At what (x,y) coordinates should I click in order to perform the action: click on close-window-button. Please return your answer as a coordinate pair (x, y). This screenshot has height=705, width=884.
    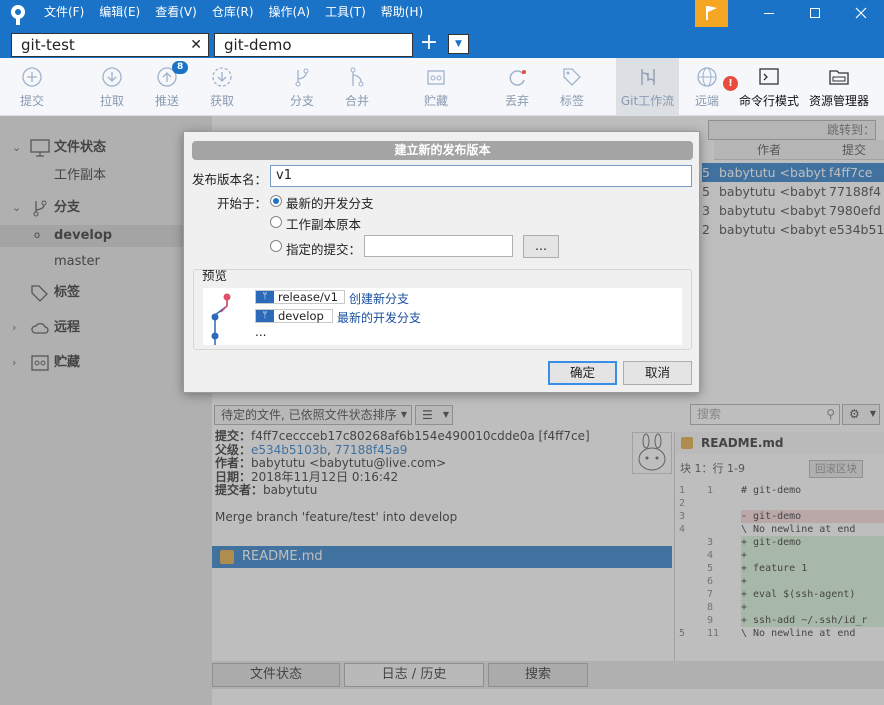
    Looking at the image, I should click on (861, 15).